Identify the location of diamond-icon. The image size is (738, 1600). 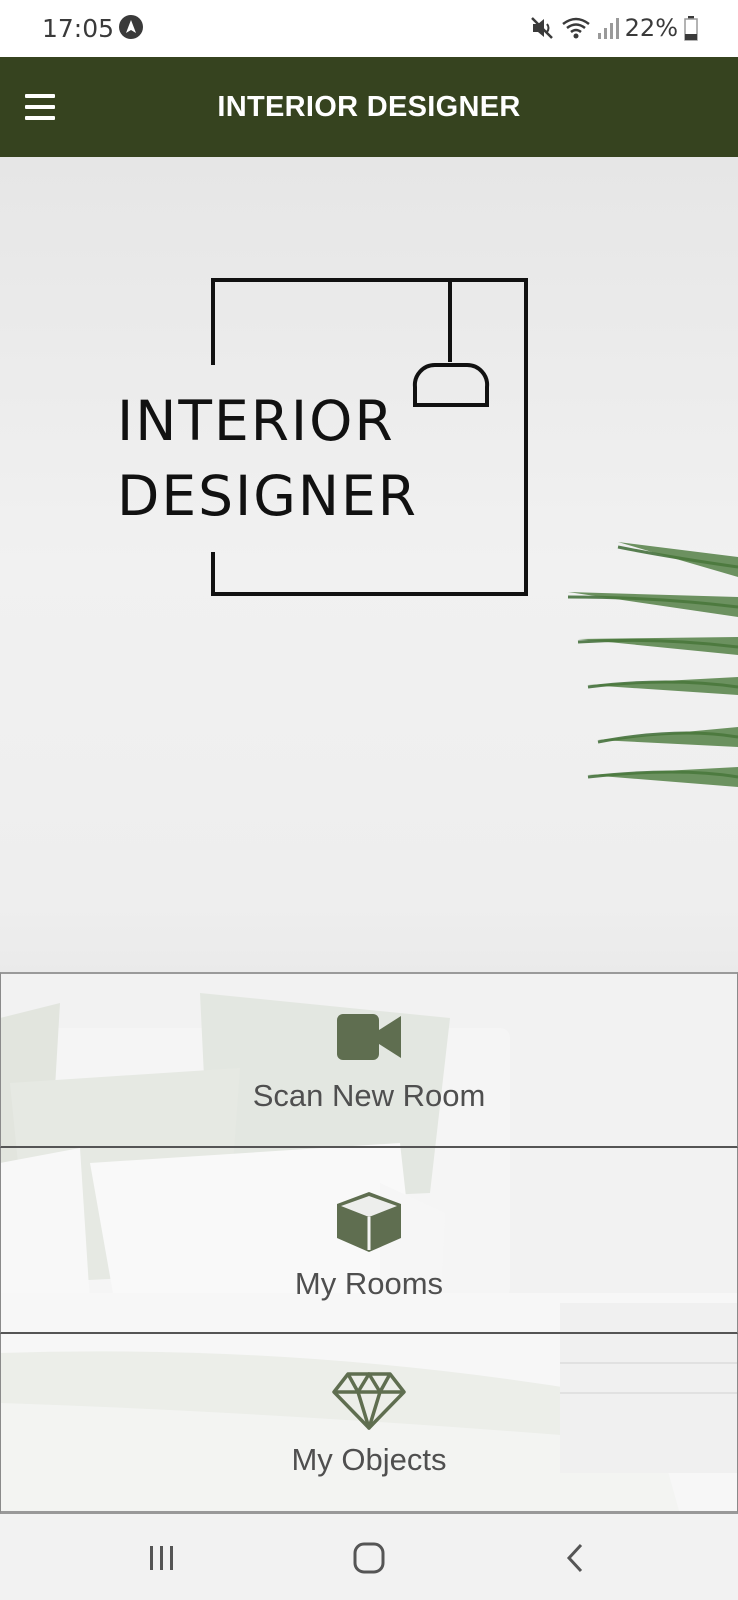
(369, 1401).